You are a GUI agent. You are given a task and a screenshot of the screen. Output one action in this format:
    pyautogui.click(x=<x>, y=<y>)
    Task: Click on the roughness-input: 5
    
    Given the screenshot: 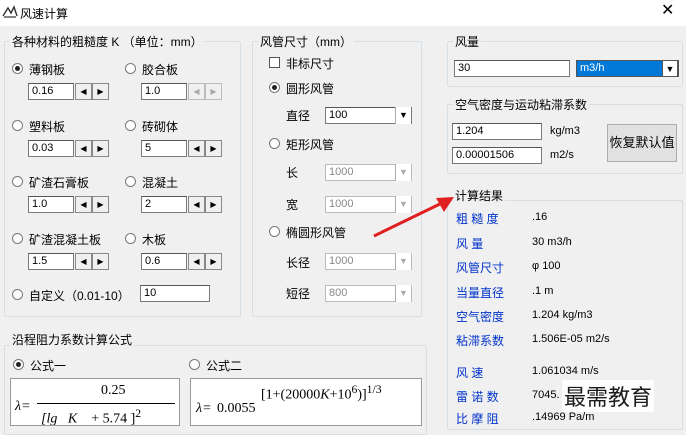 What is the action you would take?
    pyautogui.click(x=164, y=148)
    